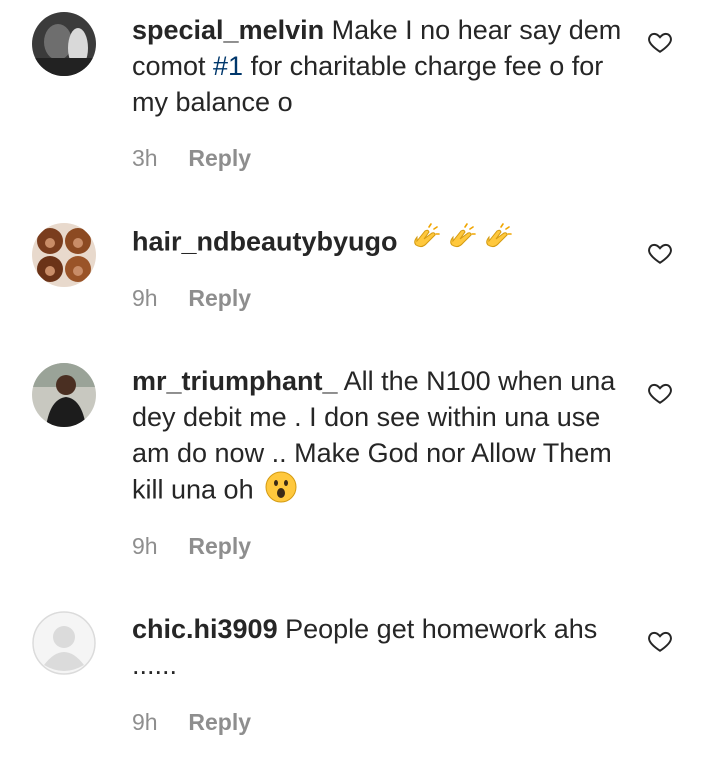 The height and width of the screenshot is (762, 720). What do you see at coordinates (145, 158) in the screenshot?
I see `timestamp: 3h` at bounding box center [145, 158].